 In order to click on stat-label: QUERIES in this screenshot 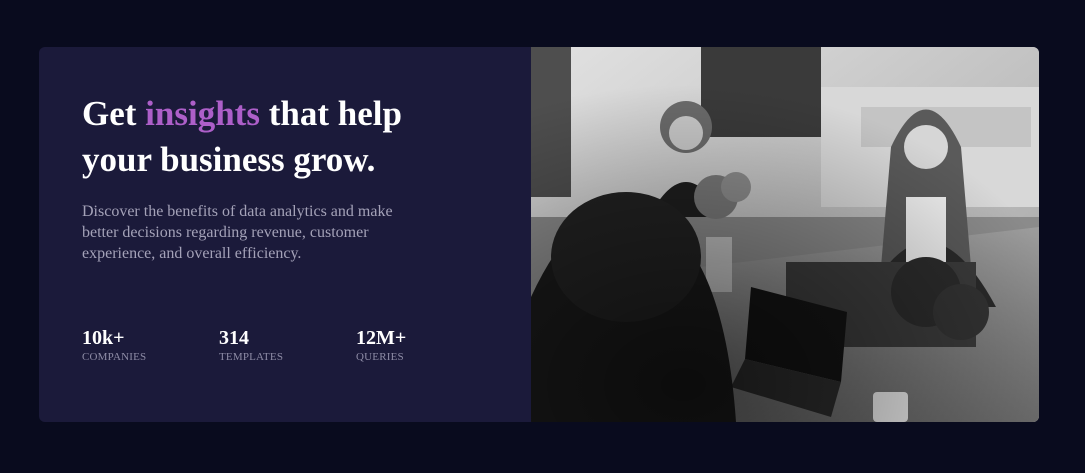, I will do `click(380, 357)`.